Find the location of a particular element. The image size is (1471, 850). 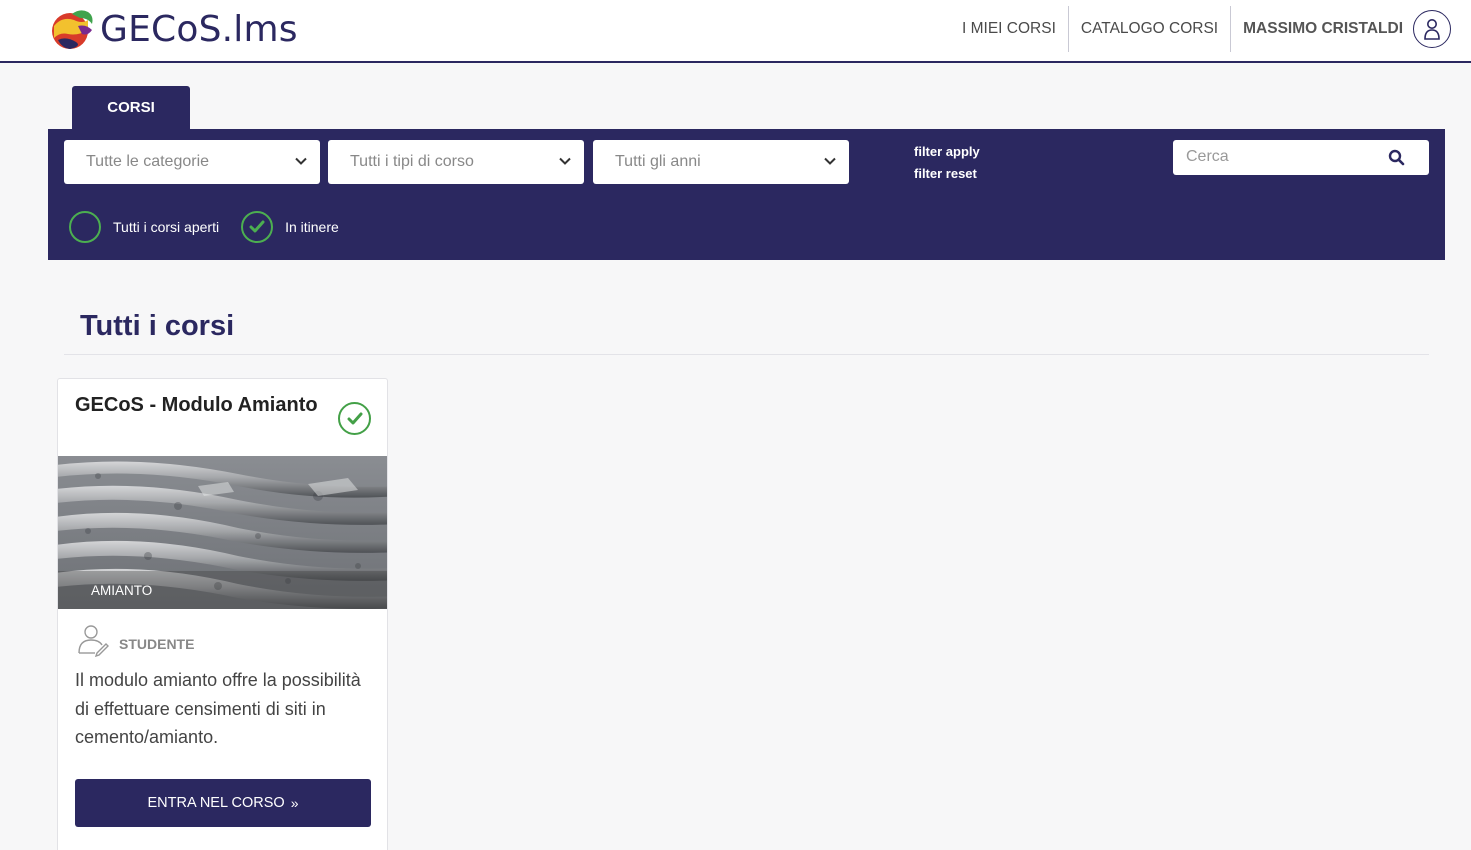

toggle-label: Tutti i corsi aperti is located at coordinates (166, 227).